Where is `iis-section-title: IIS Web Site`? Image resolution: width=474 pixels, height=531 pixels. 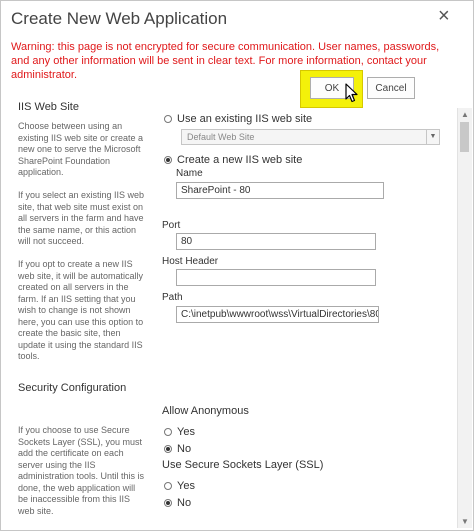
iis-section-title: IIS Web Site is located at coordinates (48, 107).